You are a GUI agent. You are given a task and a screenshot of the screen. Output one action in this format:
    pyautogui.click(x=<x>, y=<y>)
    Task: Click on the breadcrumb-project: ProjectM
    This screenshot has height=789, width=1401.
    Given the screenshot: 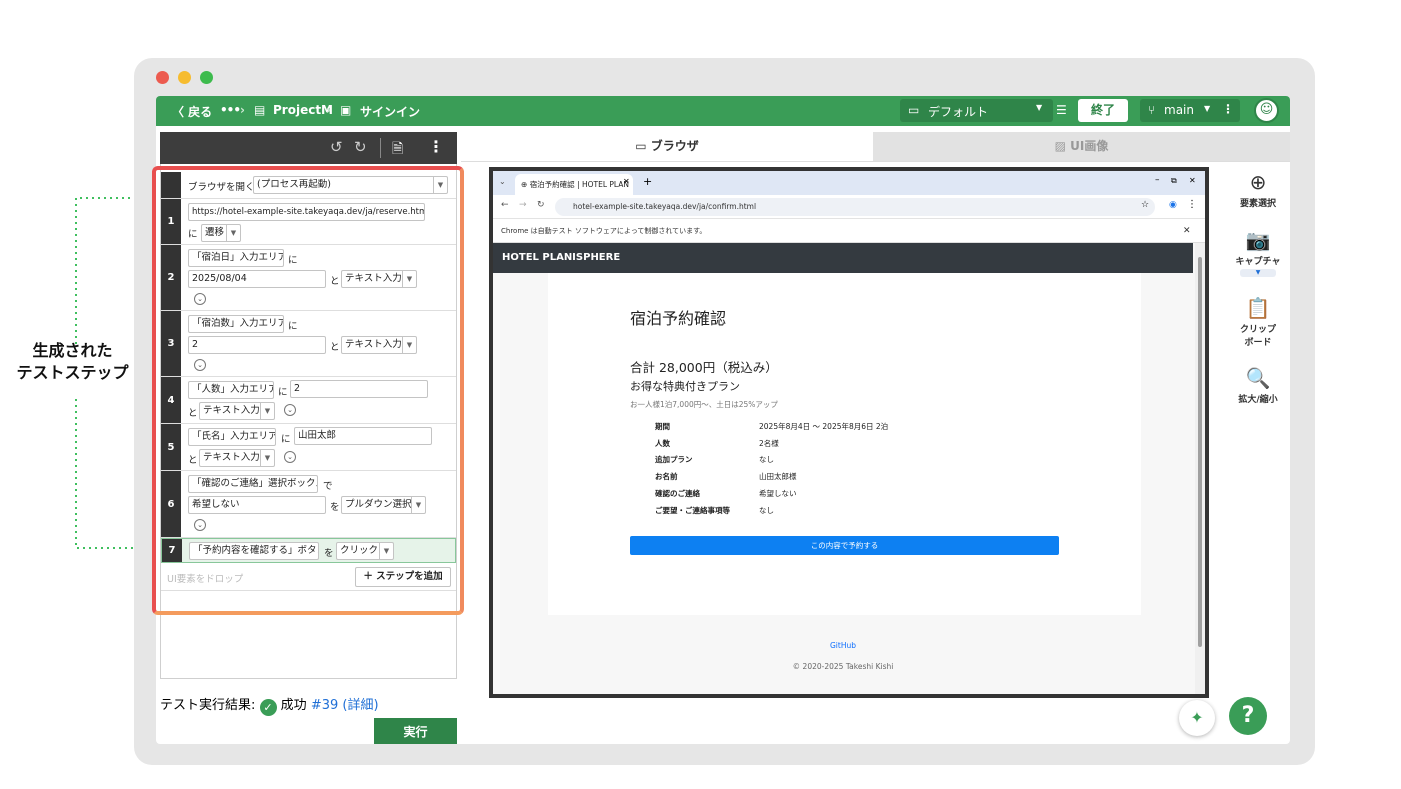 What is the action you would take?
    pyautogui.click(x=303, y=110)
    